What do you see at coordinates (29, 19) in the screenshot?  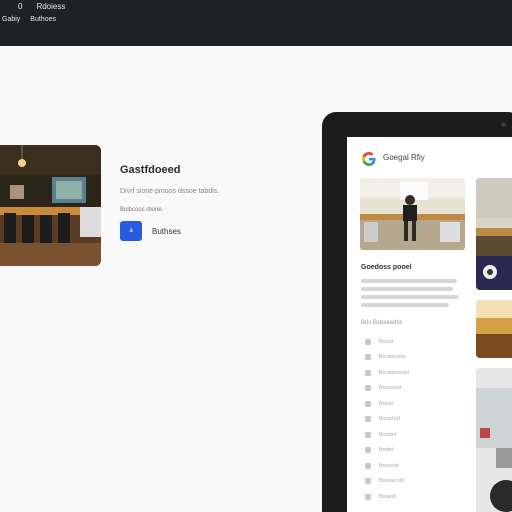 I see `top-bar-subrow: Gabiy Buthoes` at bounding box center [29, 19].